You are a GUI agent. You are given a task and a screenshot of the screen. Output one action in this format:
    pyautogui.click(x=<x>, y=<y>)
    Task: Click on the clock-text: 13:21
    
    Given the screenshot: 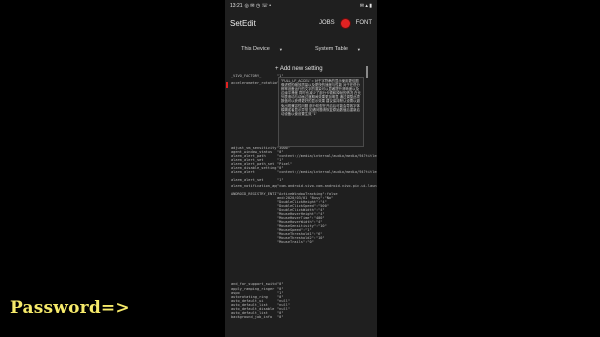 What is the action you would take?
    pyautogui.click(x=236, y=5)
    